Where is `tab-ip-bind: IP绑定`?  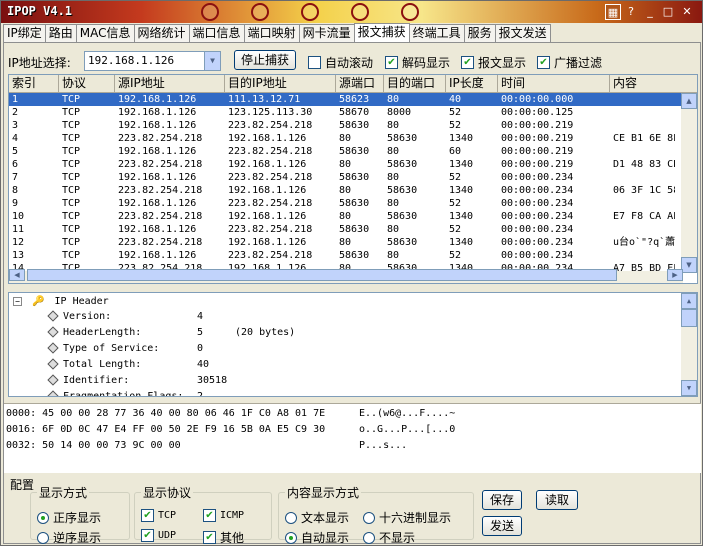 tab-ip-bind: IP绑定 is located at coordinates (24, 33).